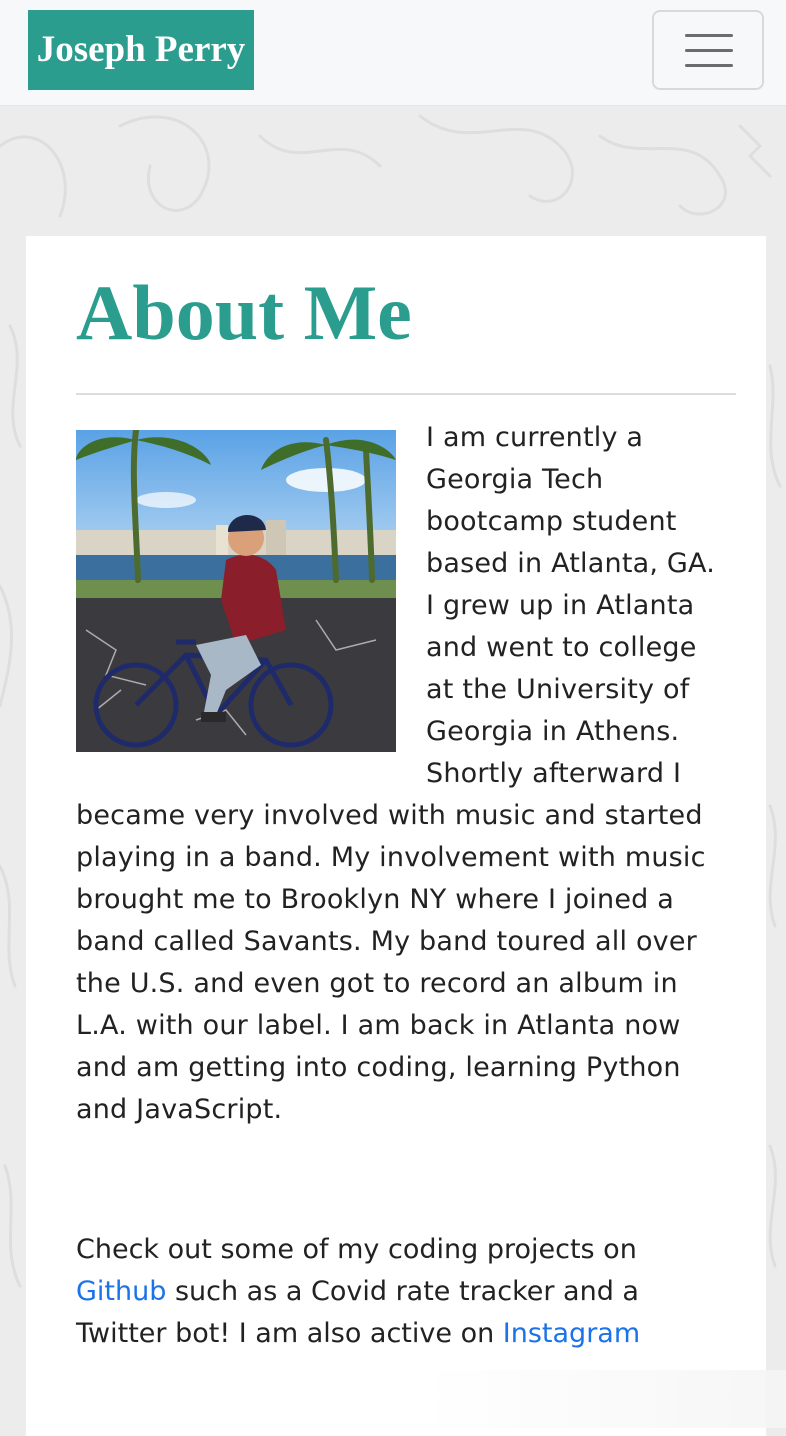 The width and height of the screenshot is (786, 1436). I want to click on top-navbar: Joseph Perry, so click(393, 53).